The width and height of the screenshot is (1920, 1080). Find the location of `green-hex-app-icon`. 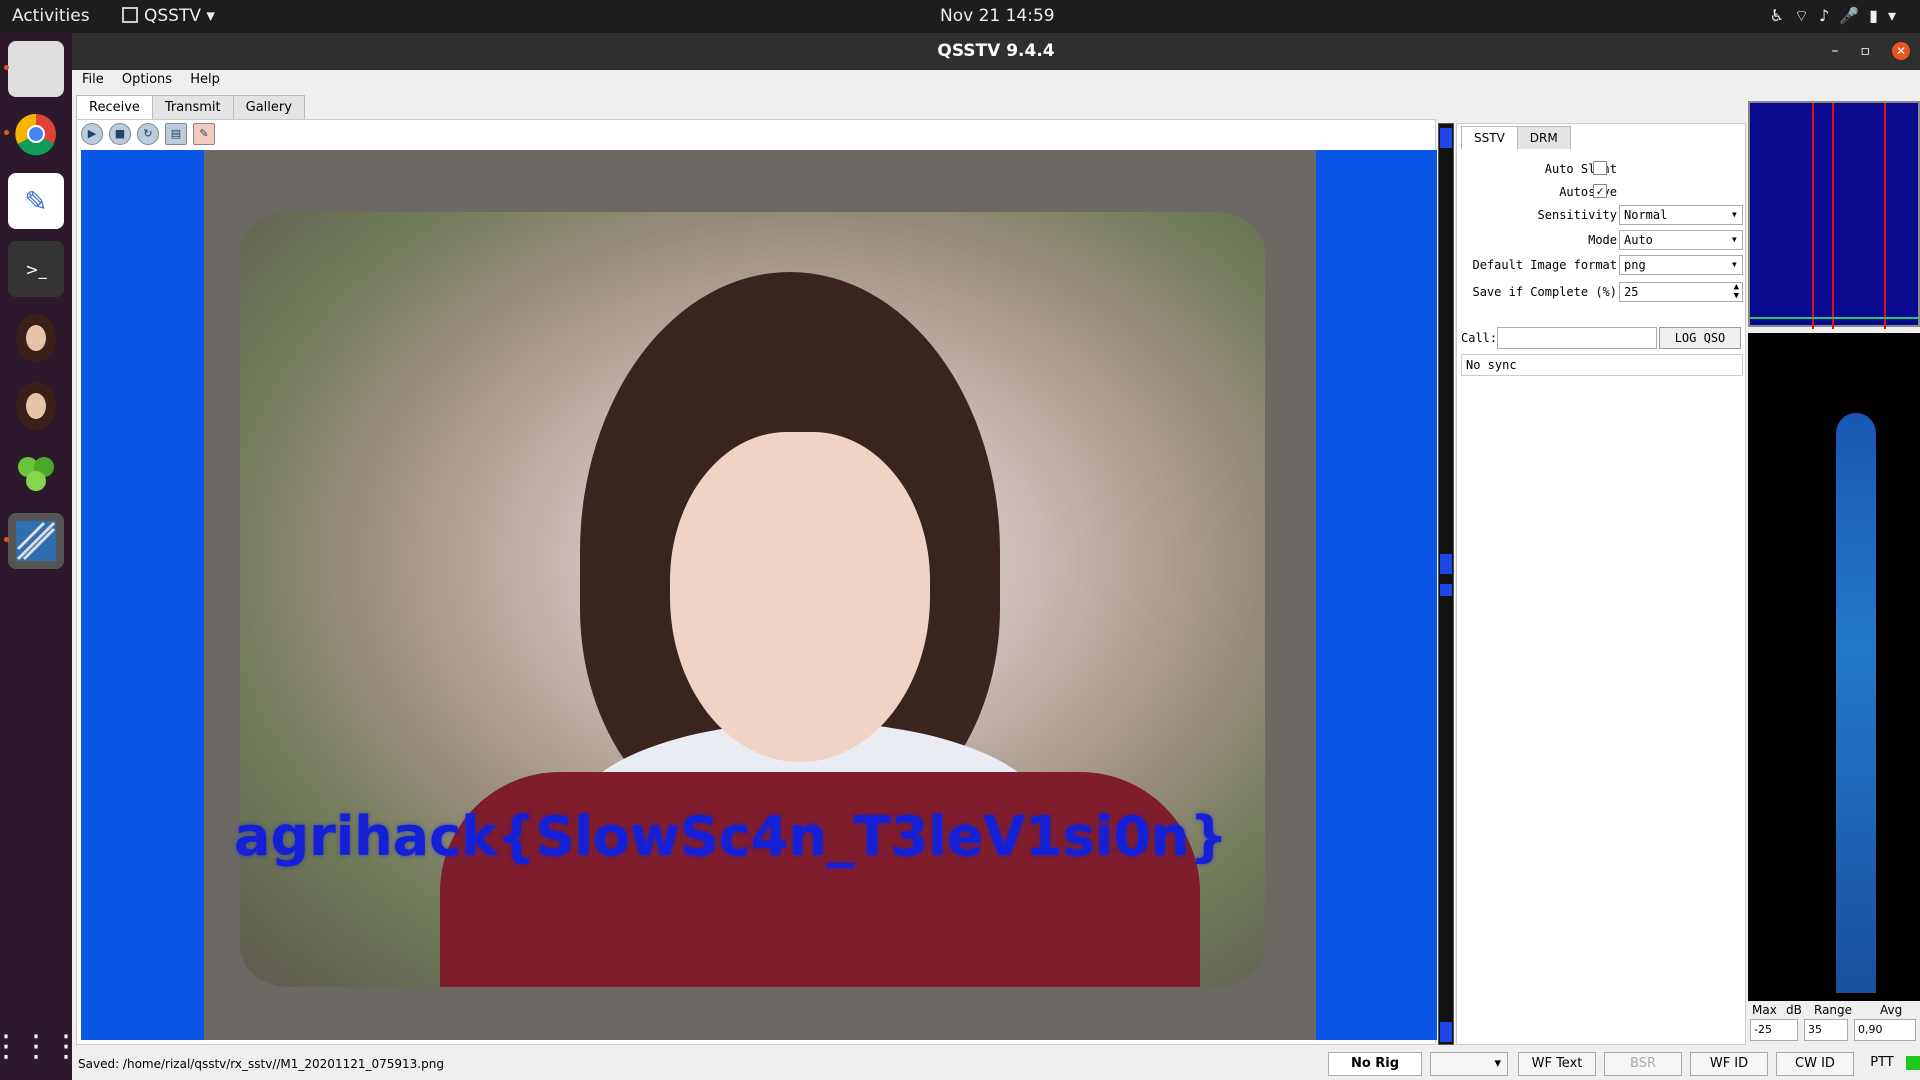

green-hex-app-icon is located at coordinates (36, 473).